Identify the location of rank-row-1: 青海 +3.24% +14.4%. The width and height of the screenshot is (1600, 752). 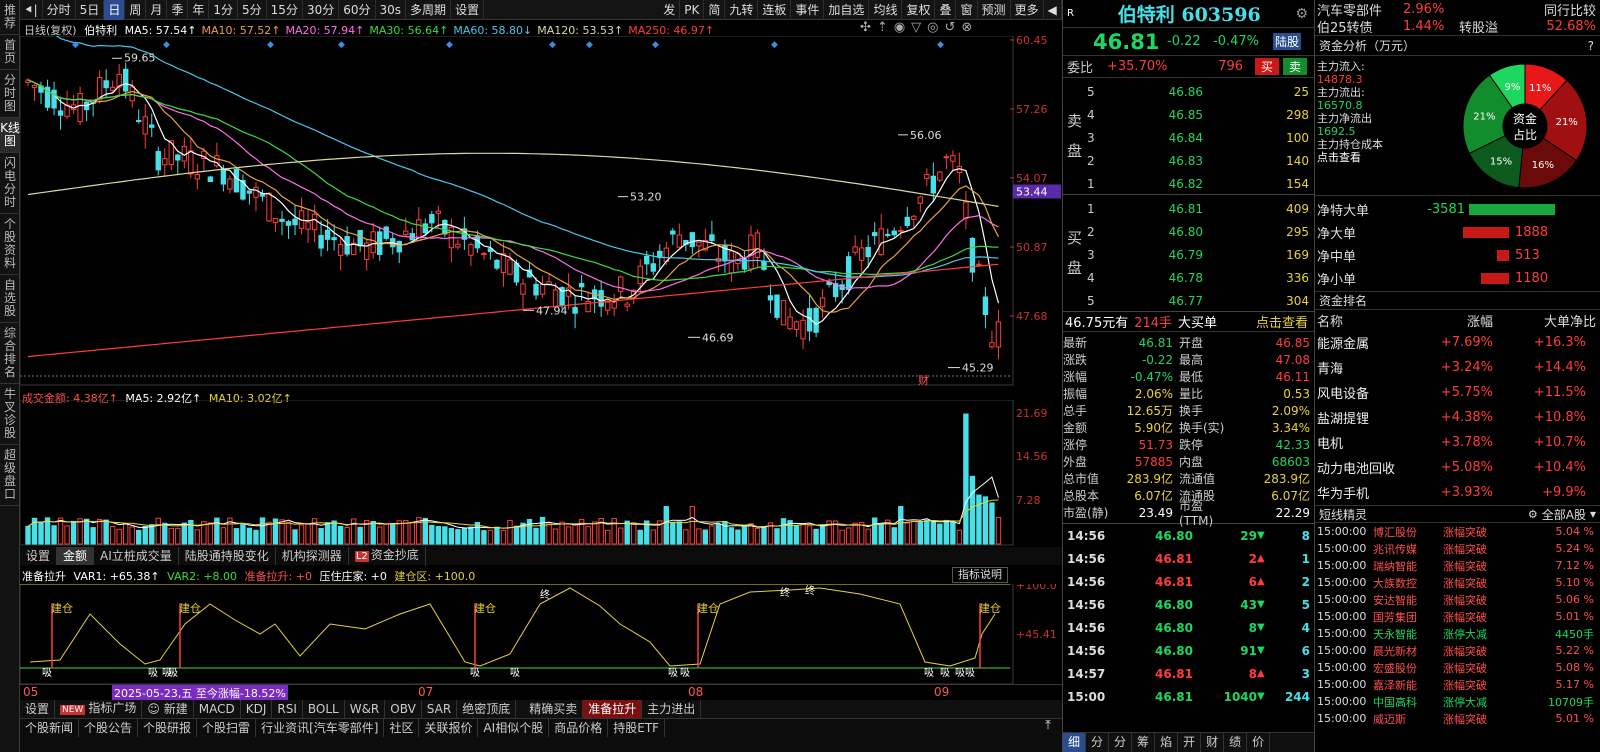
(1457, 367).